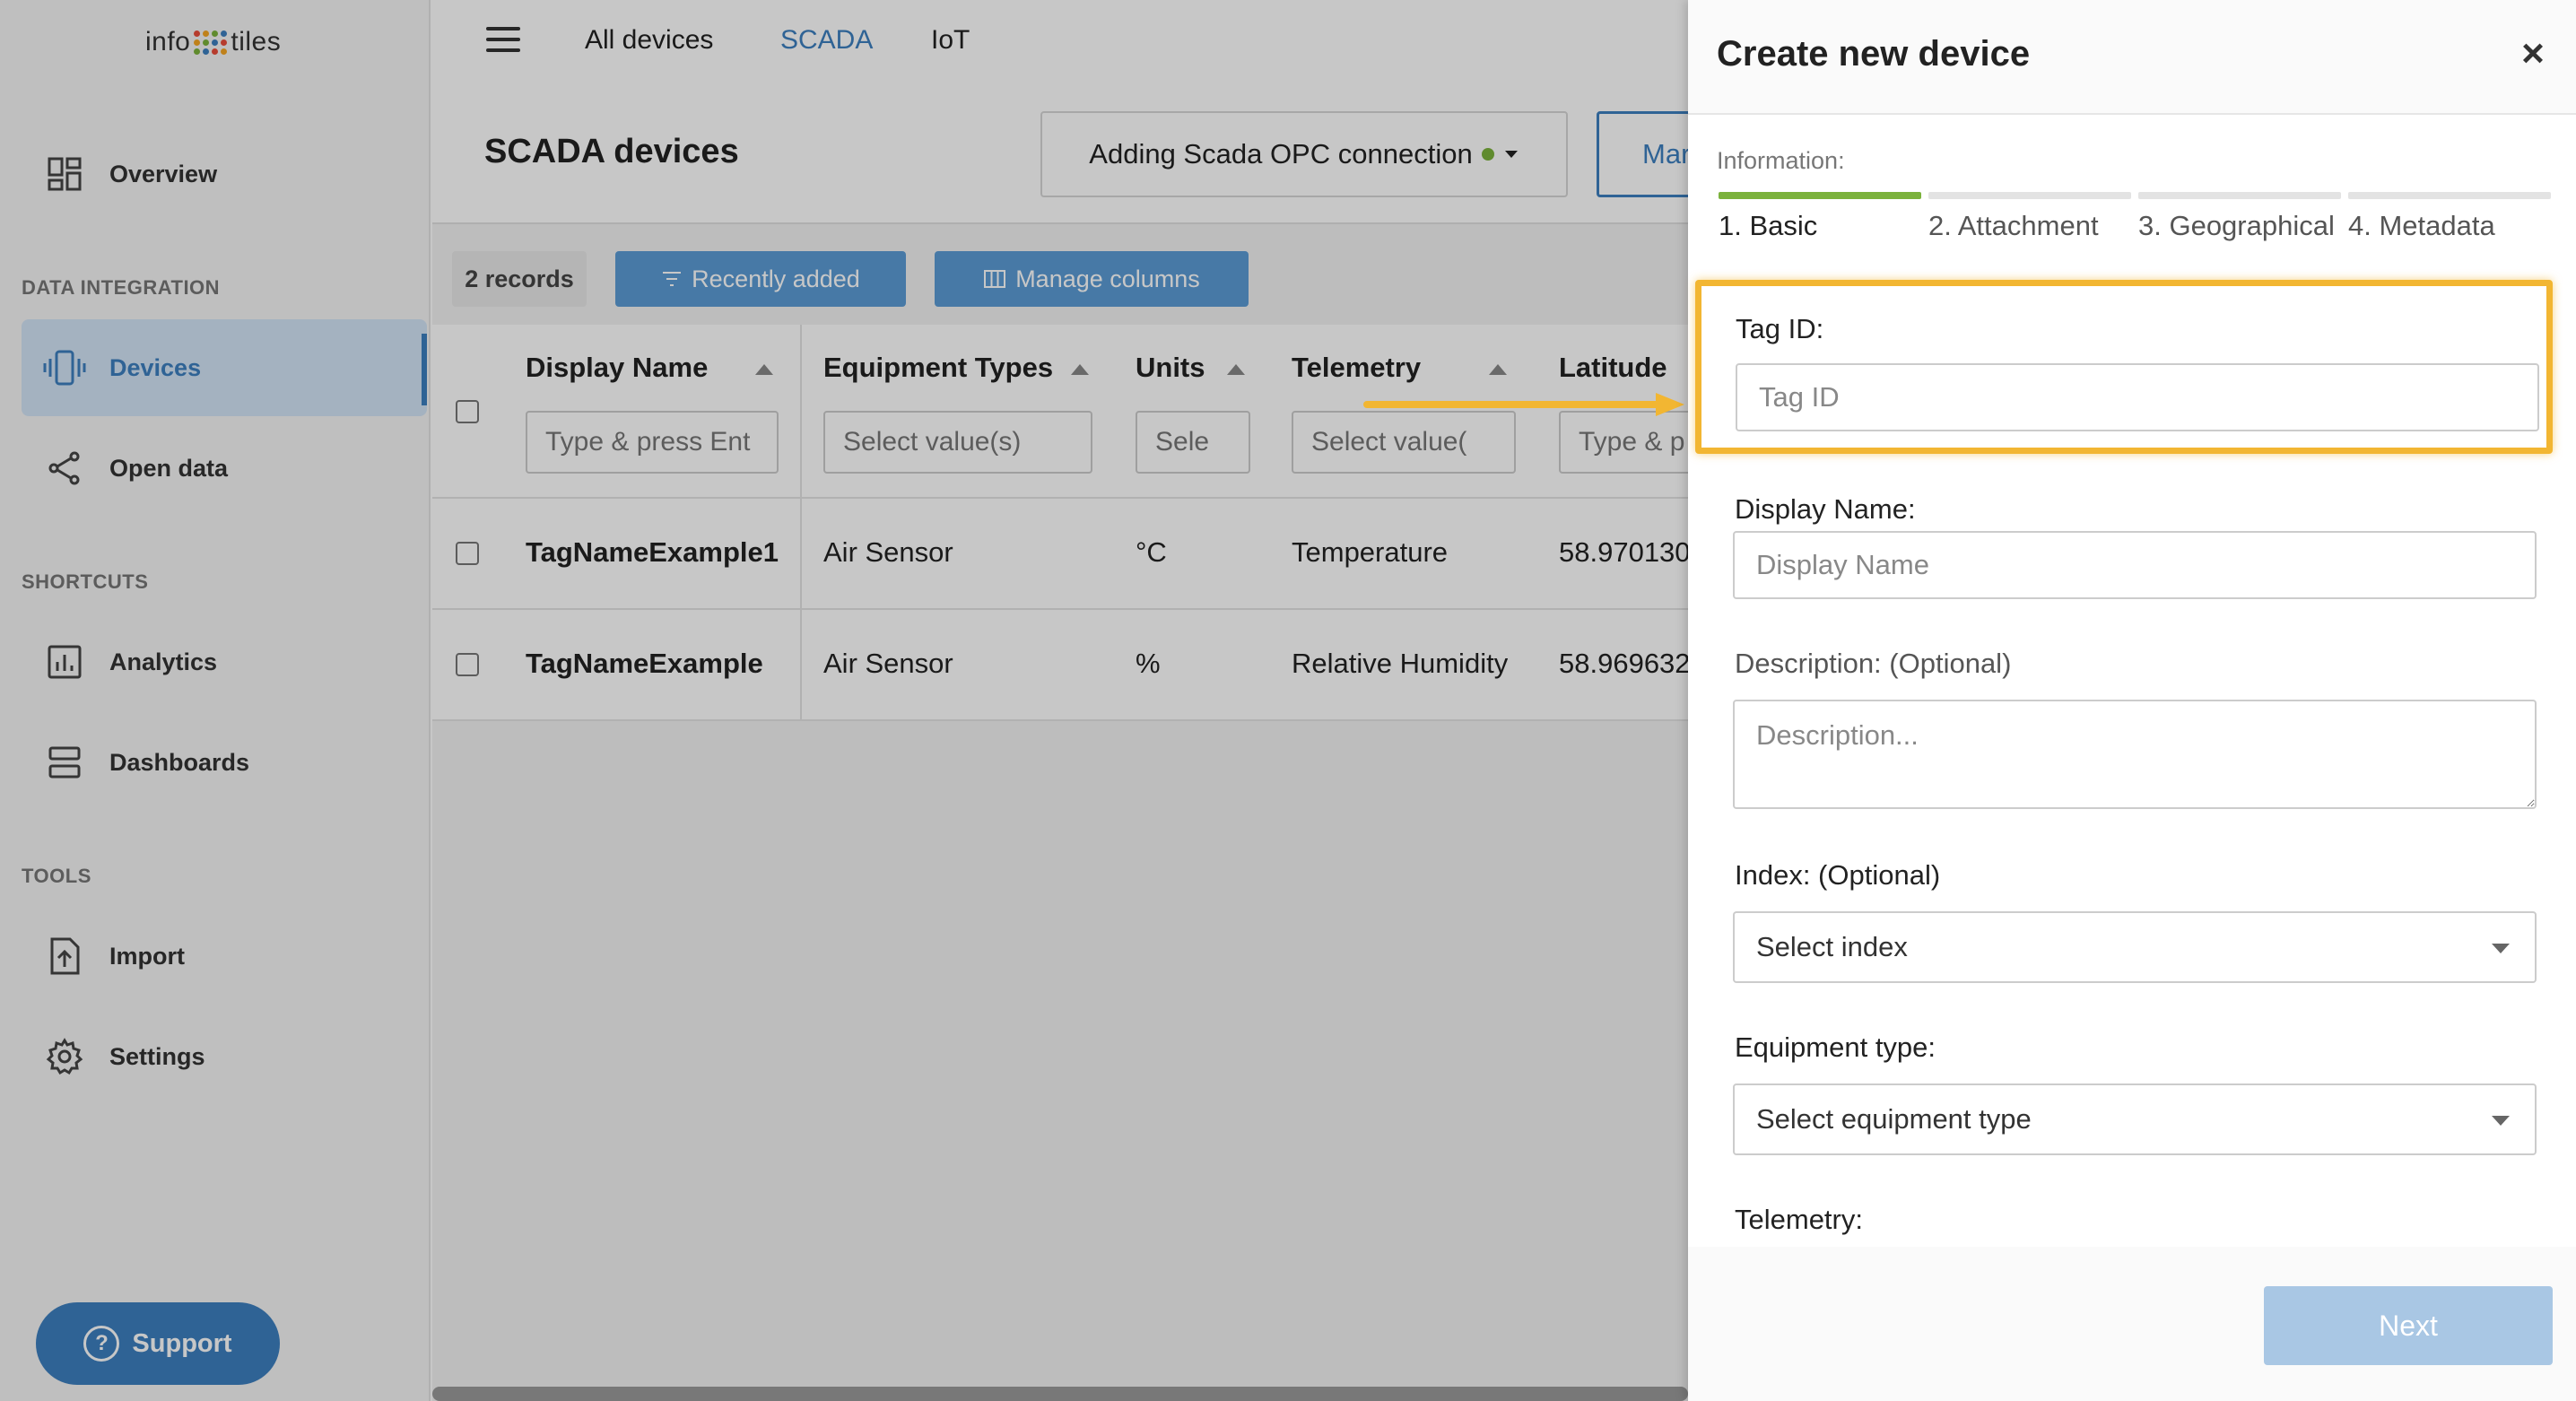 The height and width of the screenshot is (1401, 2576). What do you see at coordinates (2132, 57) in the screenshot?
I see `drawer-header: Create new device ×` at bounding box center [2132, 57].